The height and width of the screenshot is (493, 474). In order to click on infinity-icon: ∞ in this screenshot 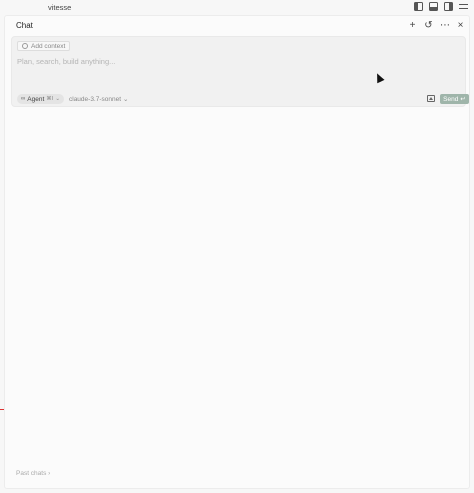, I will do `click(23, 99)`.